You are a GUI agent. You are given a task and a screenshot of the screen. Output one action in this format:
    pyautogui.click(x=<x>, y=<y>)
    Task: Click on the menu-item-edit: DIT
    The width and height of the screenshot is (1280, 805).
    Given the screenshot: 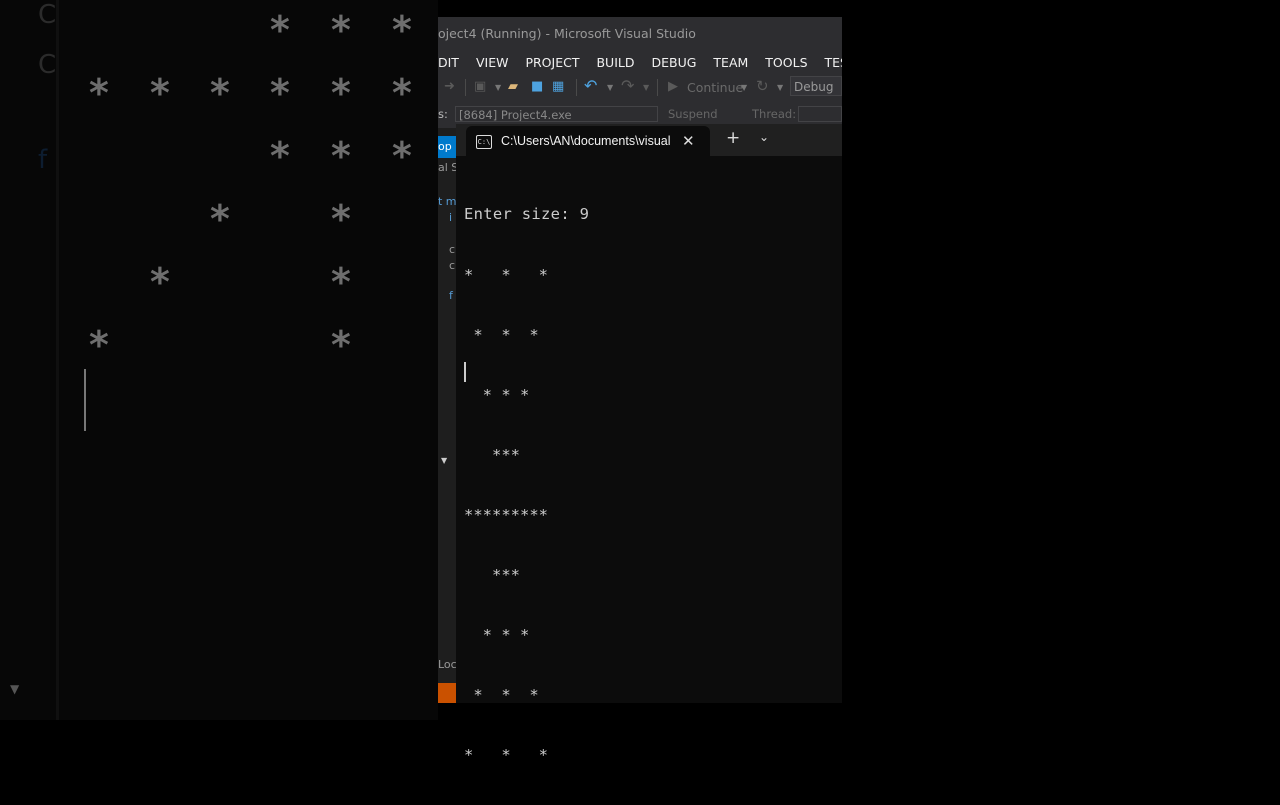 What is the action you would take?
    pyautogui.click(x=452, y=62)
    